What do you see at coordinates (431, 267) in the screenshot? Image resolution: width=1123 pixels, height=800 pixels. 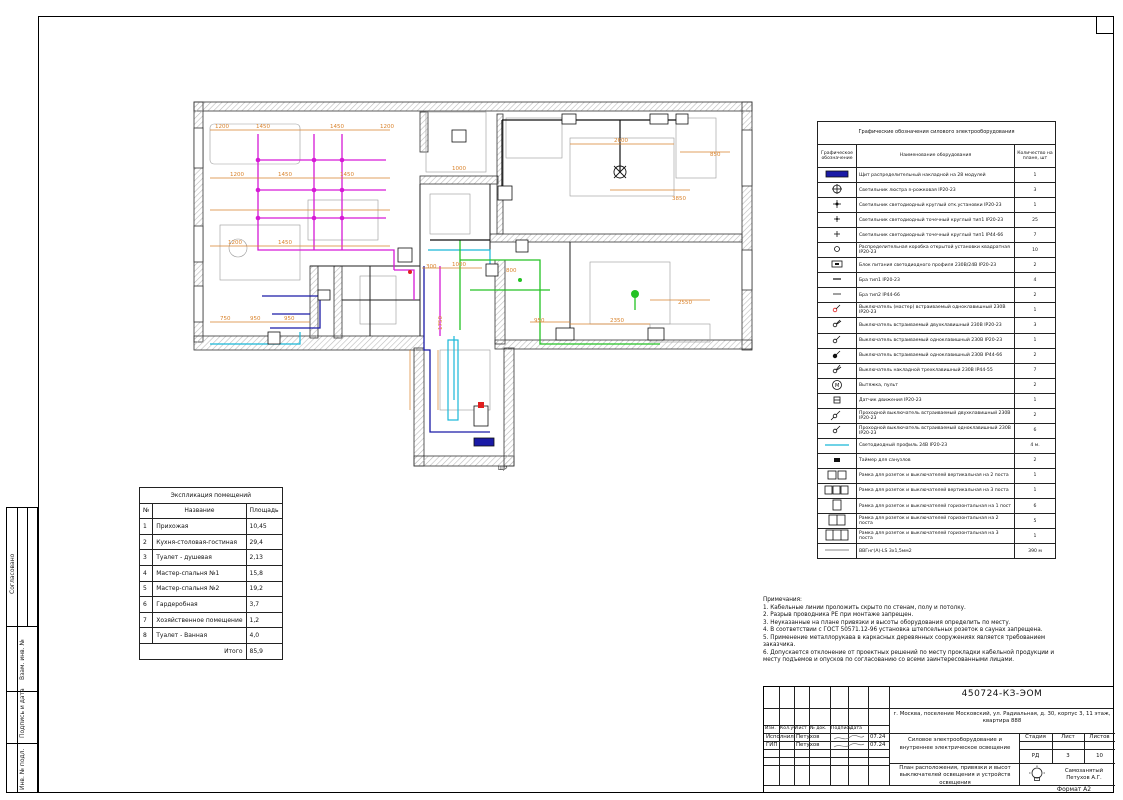 I see `dim-300: 300` at bounding box center [431, 267].